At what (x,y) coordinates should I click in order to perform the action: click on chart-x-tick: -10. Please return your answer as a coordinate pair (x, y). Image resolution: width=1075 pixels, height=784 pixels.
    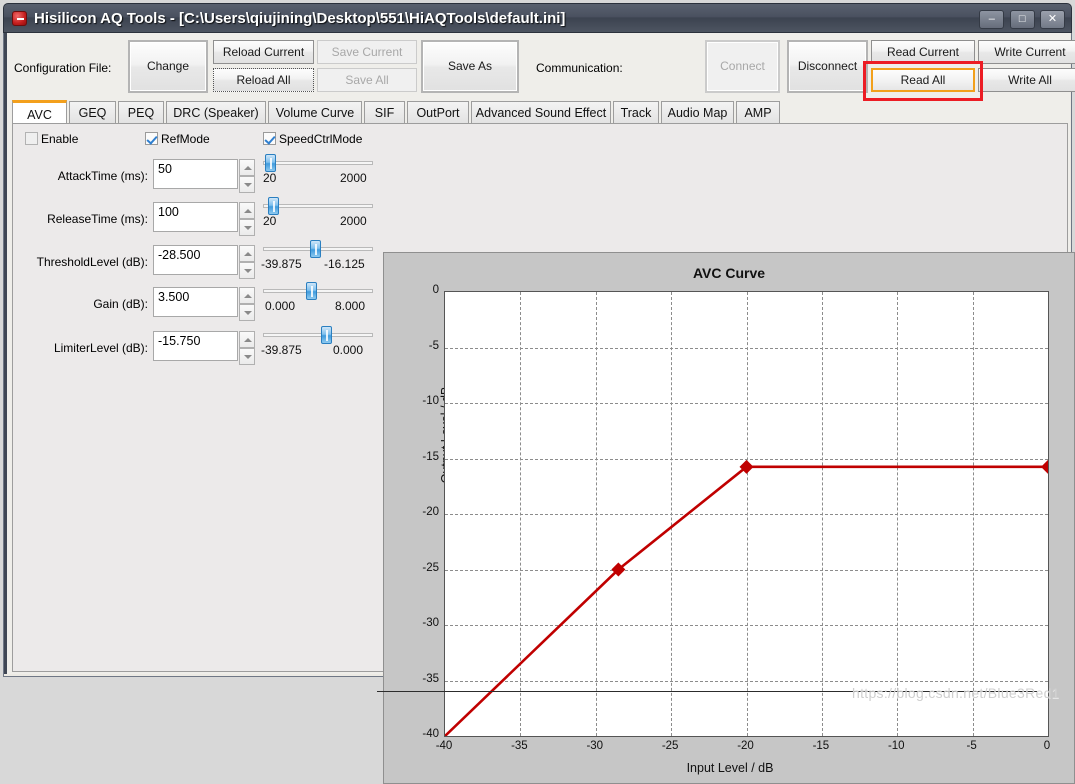
    Looking at the image, I should click on (896, 746).